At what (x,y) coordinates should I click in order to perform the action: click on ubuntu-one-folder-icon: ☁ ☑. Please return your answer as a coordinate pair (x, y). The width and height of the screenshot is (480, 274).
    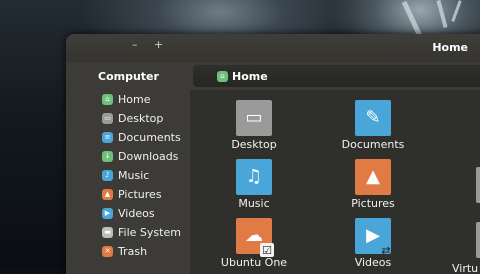
    Looking at the image, I should click on (255, 237).